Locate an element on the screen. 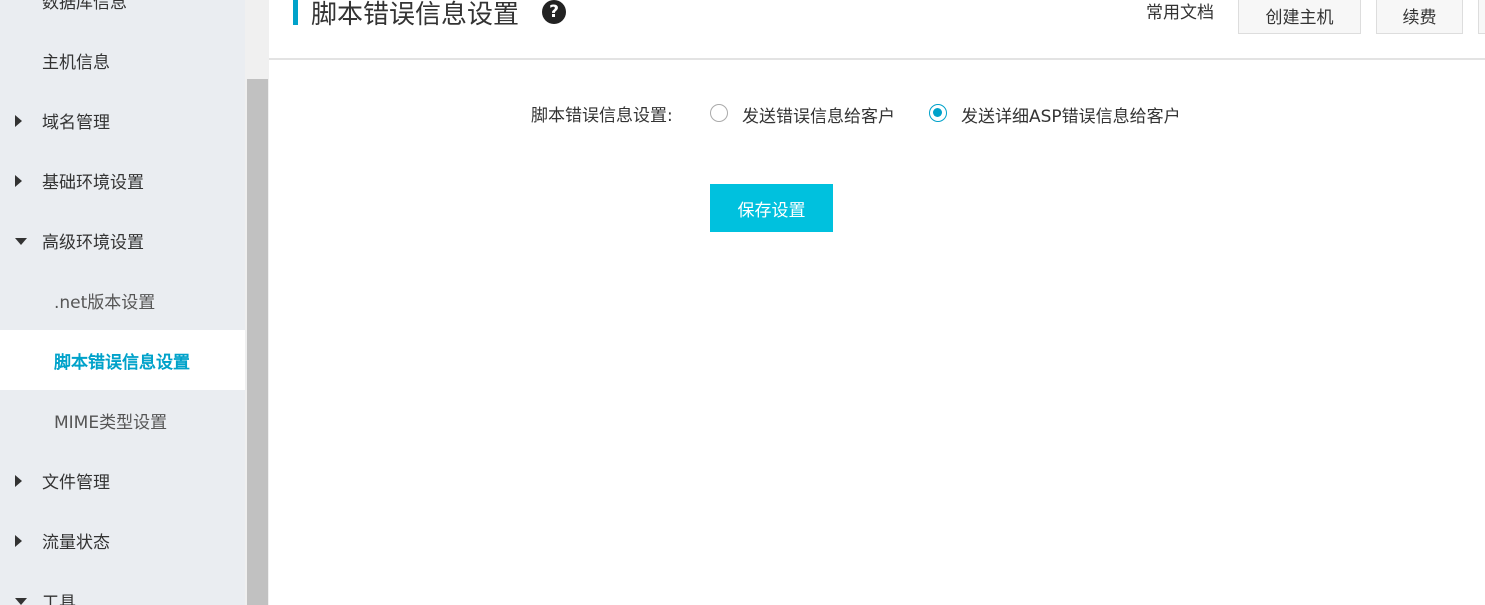  save-settings-button: 保存设置 is located at coordinates (771, 208).